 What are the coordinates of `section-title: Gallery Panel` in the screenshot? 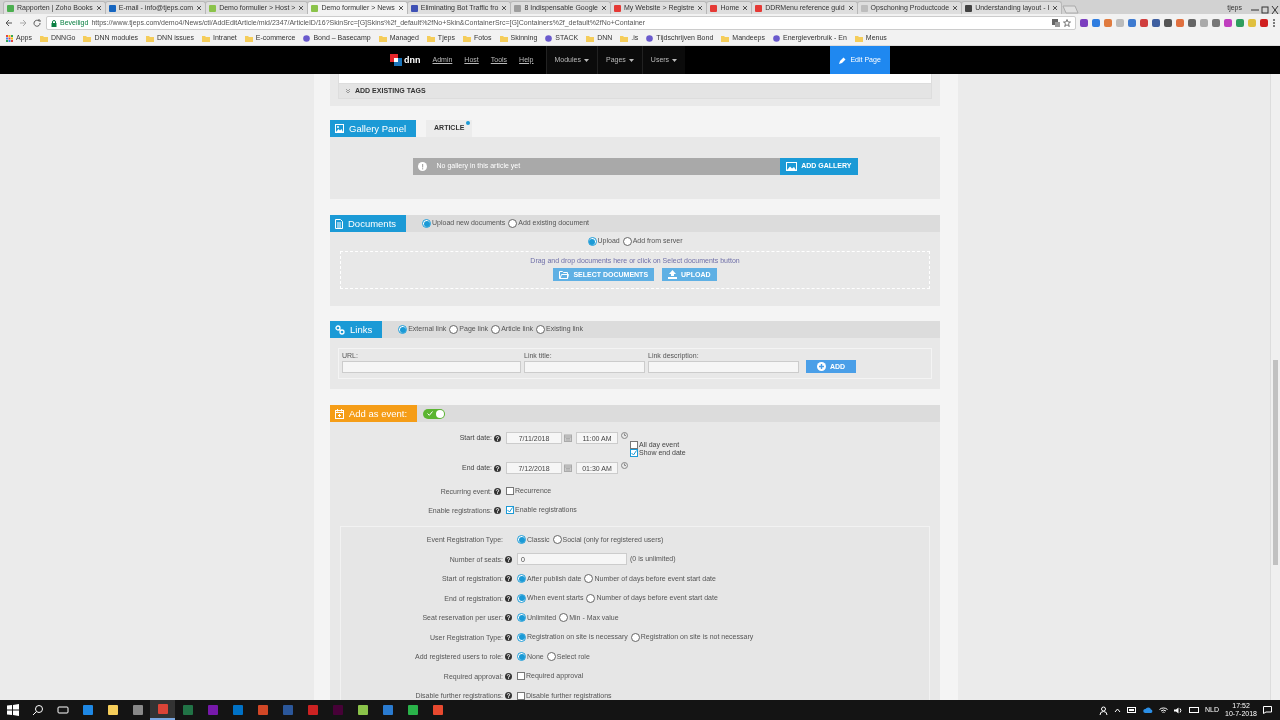 It's located at (373, 128).